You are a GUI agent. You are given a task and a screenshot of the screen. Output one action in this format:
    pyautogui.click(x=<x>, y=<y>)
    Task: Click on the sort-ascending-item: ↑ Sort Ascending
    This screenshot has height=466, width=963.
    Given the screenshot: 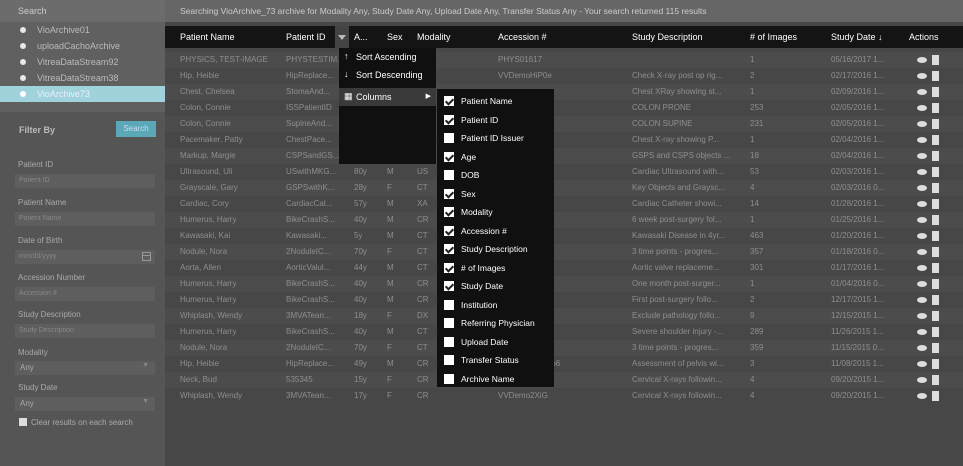 What is the action you would take?
    pyautogui.click(x=387, y=57)
    